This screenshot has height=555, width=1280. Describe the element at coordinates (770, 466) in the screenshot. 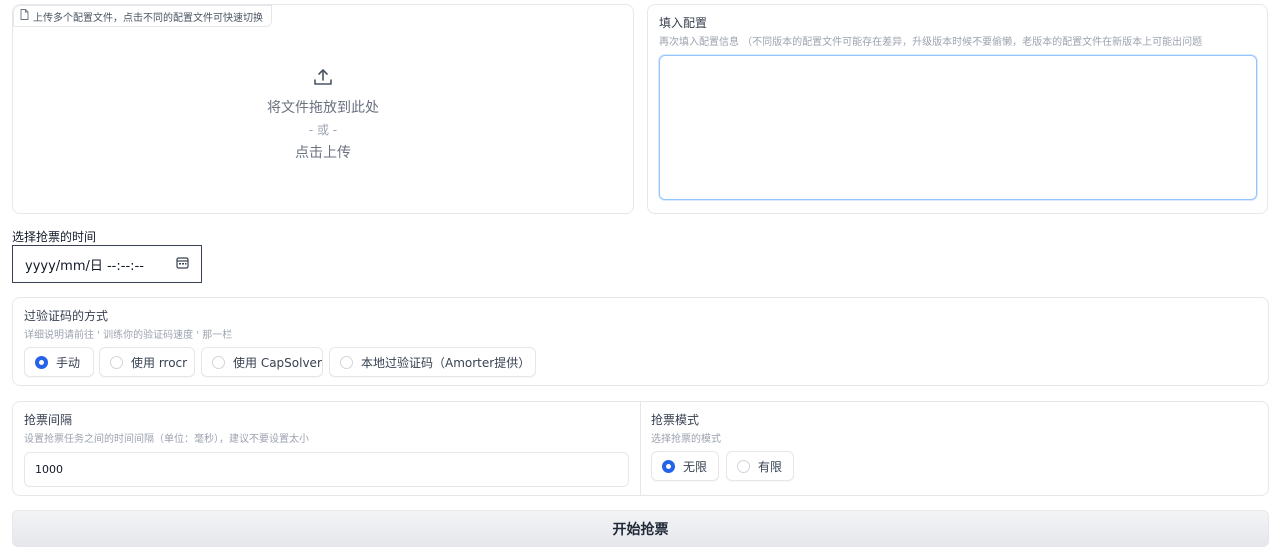

I see `option-label: 有限` at that location.